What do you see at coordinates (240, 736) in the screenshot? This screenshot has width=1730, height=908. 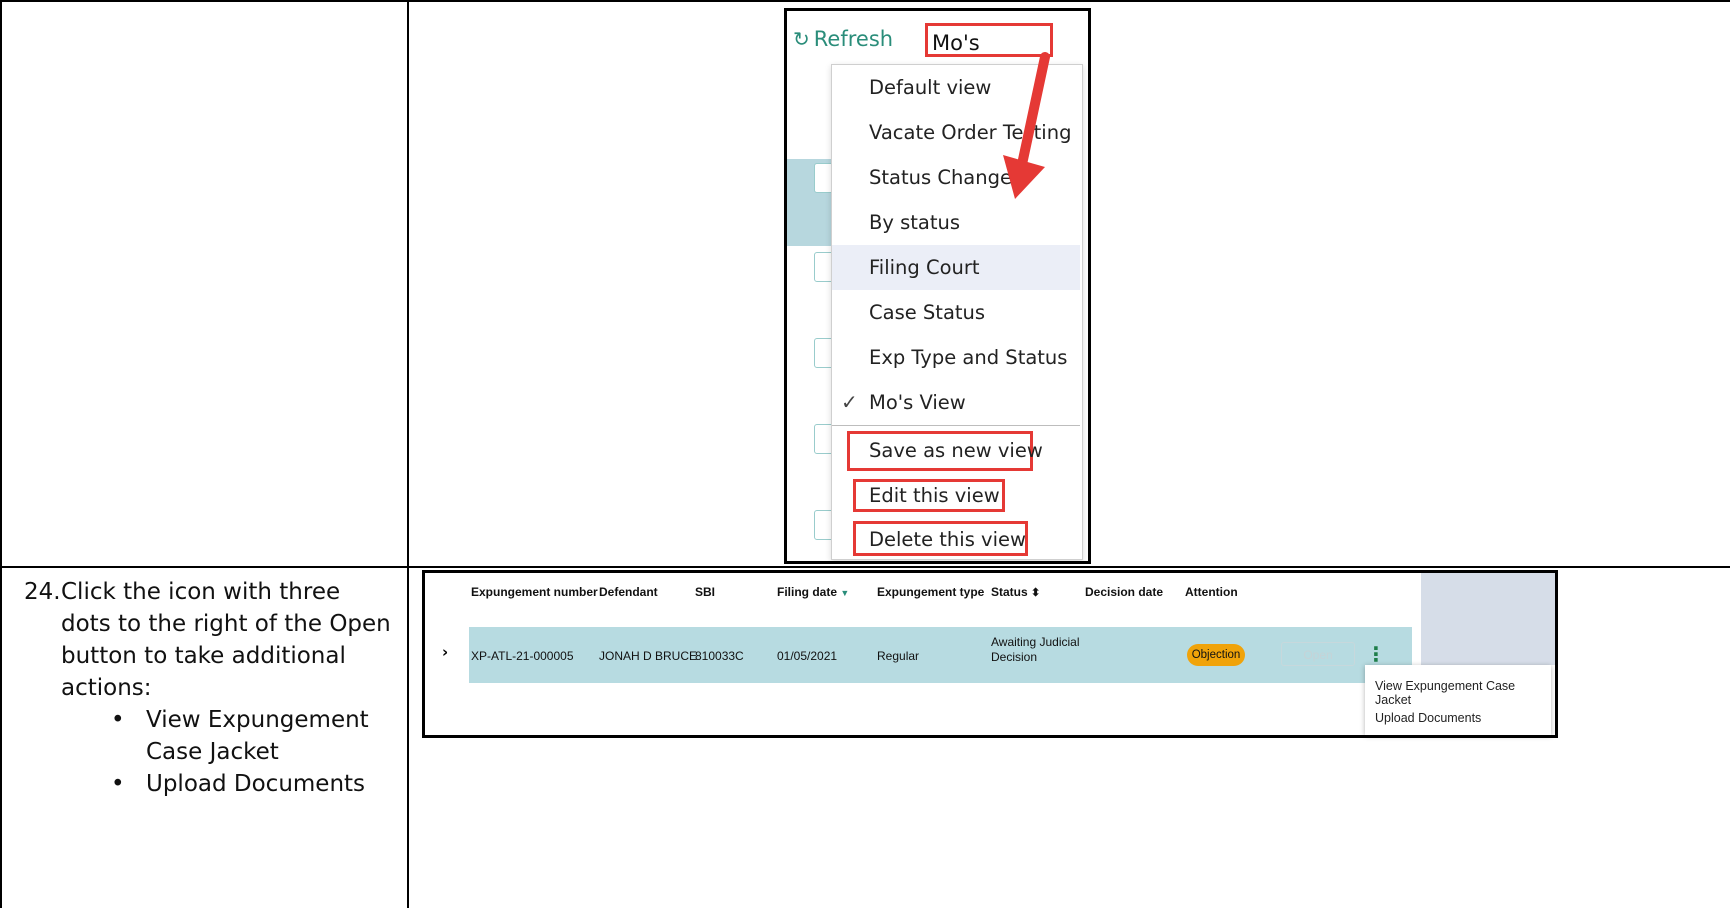 I see `bullet-item: • View Expungement Case Jacket` at bounding box center [240, 736].